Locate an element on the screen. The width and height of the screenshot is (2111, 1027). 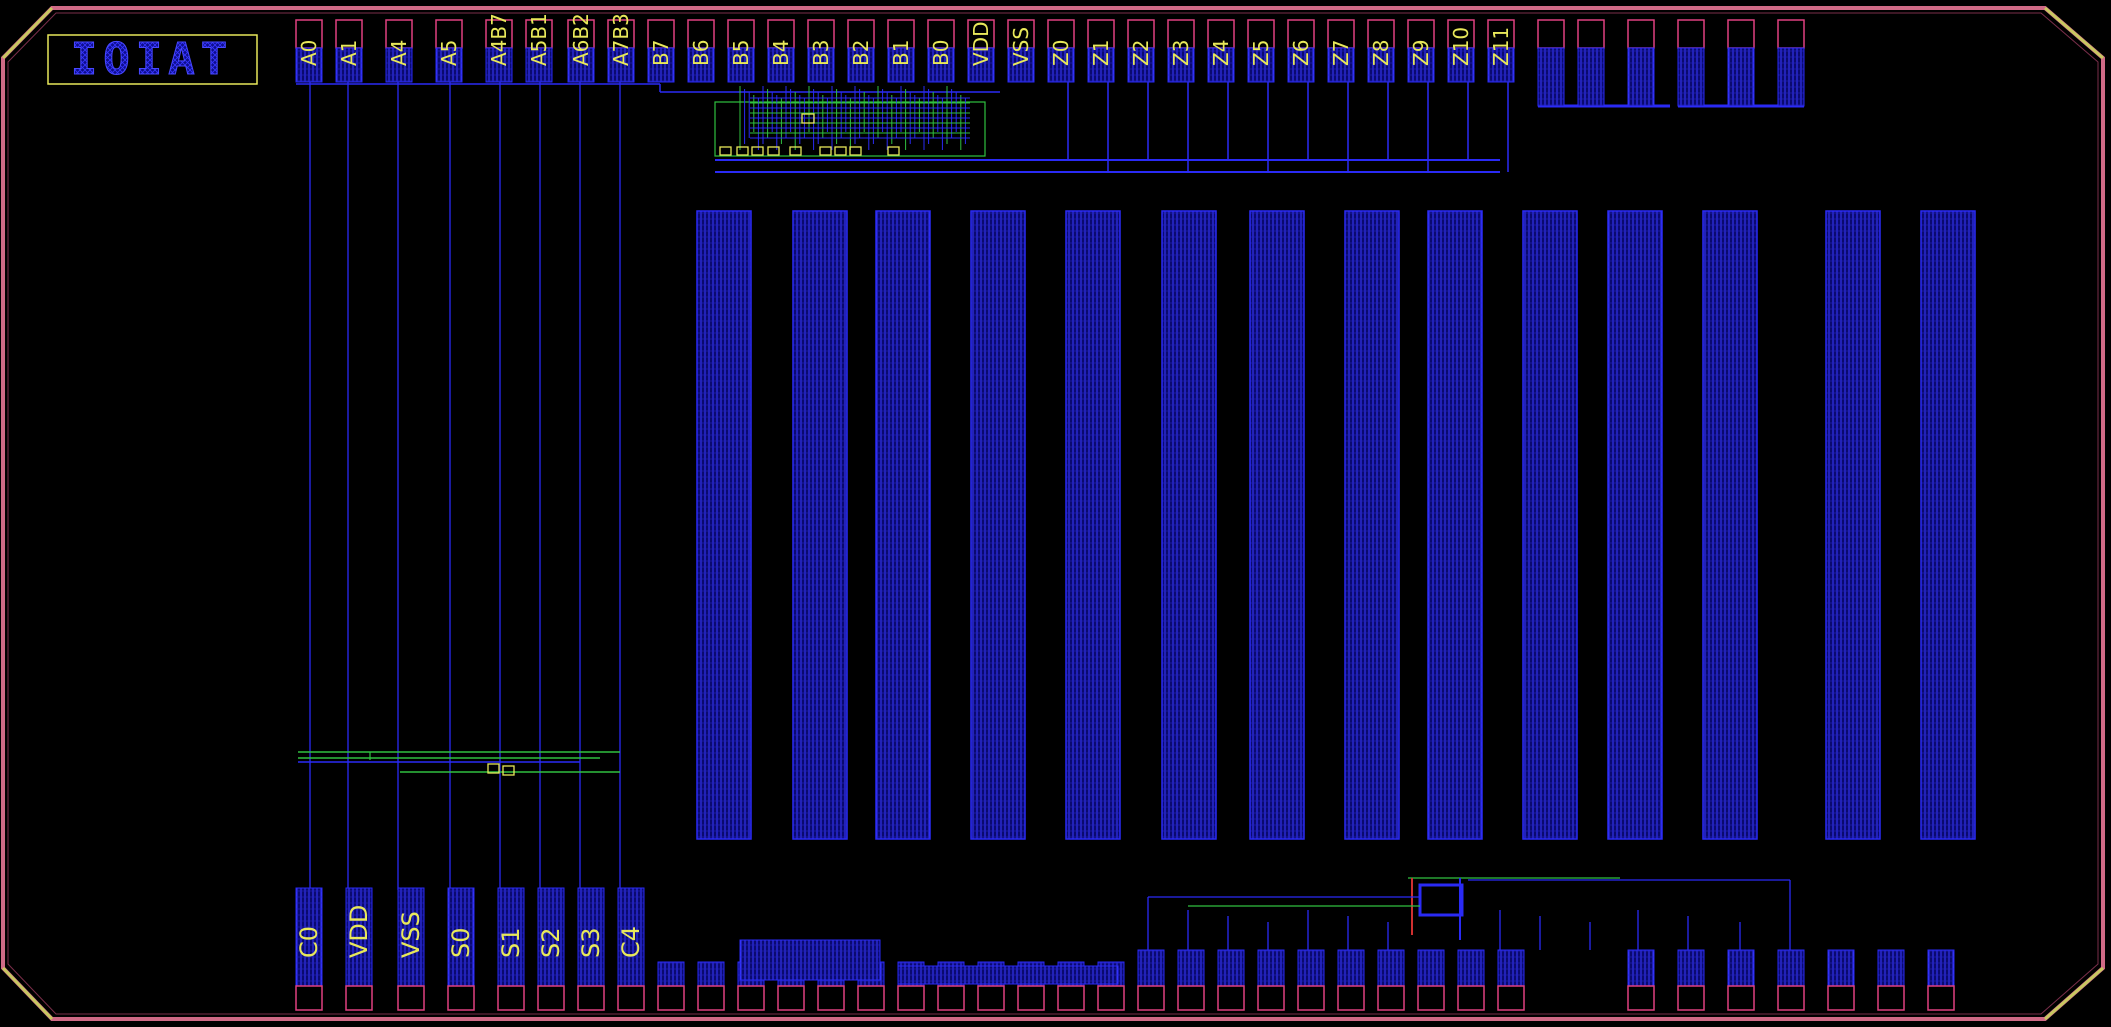
top-pad: A4B7 is located at coordinates (499, 48).